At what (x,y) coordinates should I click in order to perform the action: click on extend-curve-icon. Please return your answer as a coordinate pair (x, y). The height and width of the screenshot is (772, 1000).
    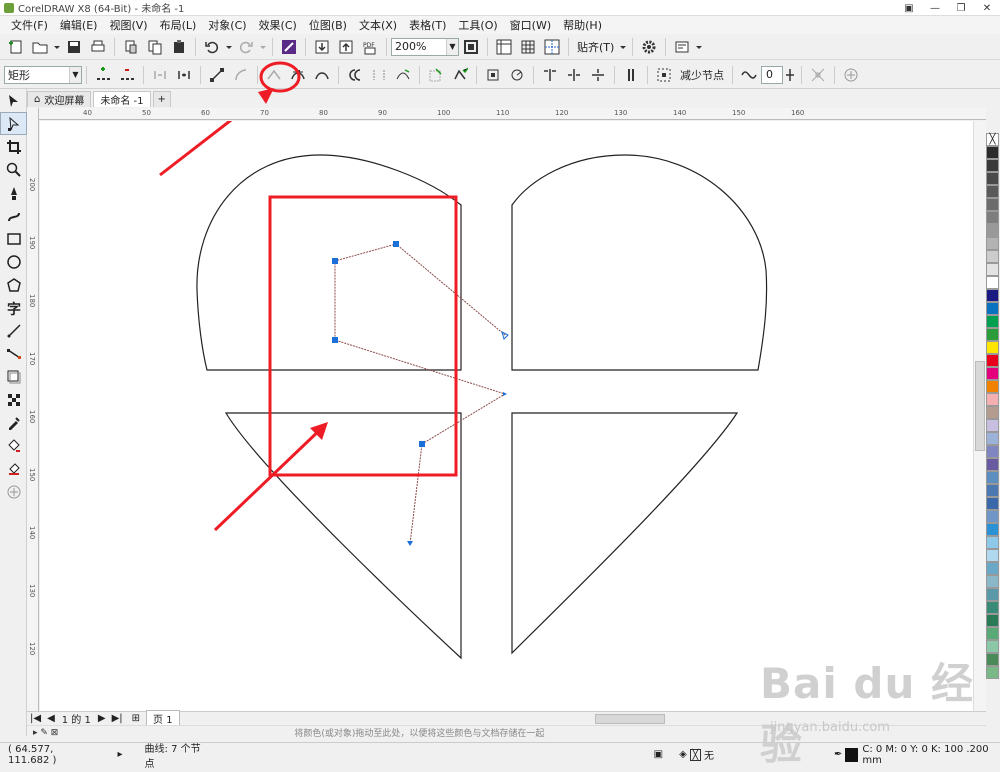
    Looking at the image, I should click on (379, 75).